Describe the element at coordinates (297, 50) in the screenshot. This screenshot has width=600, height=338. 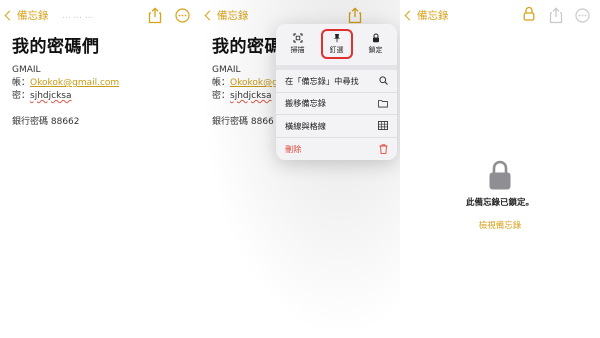
I see `scan-label: 掃描` at that location.